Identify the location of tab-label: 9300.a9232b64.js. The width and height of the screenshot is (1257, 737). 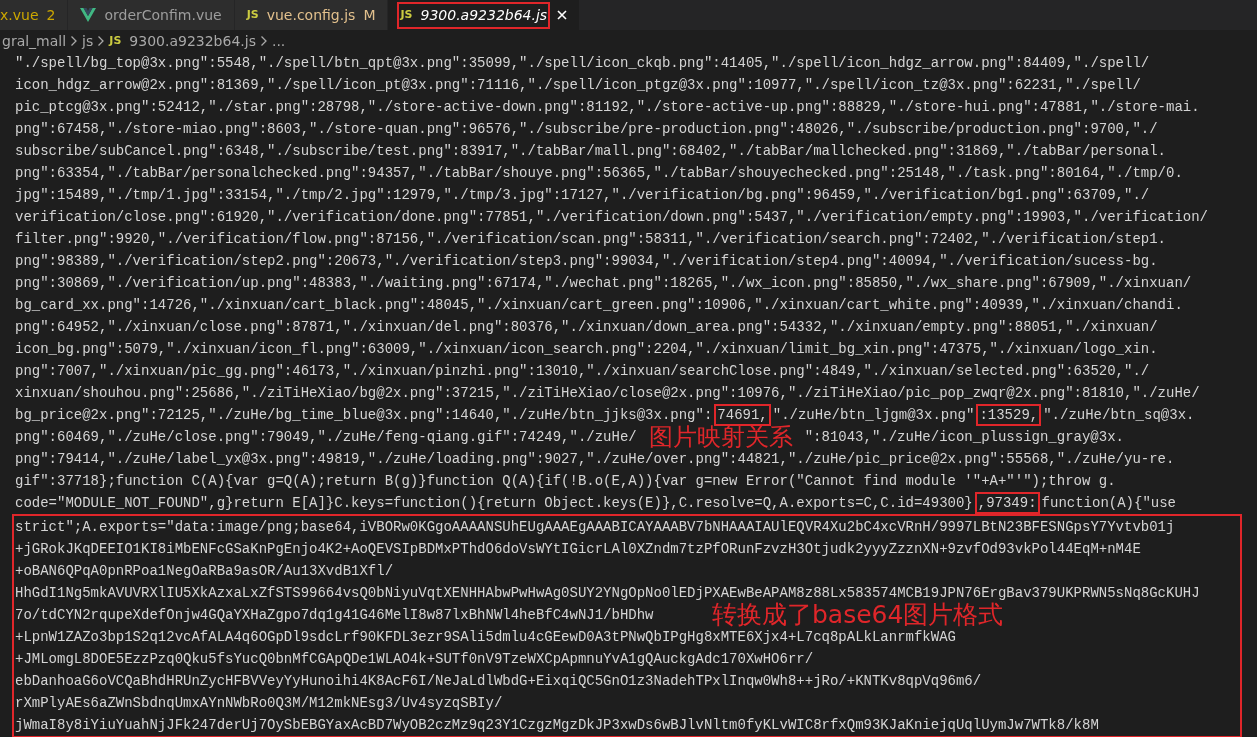
(484, 15).